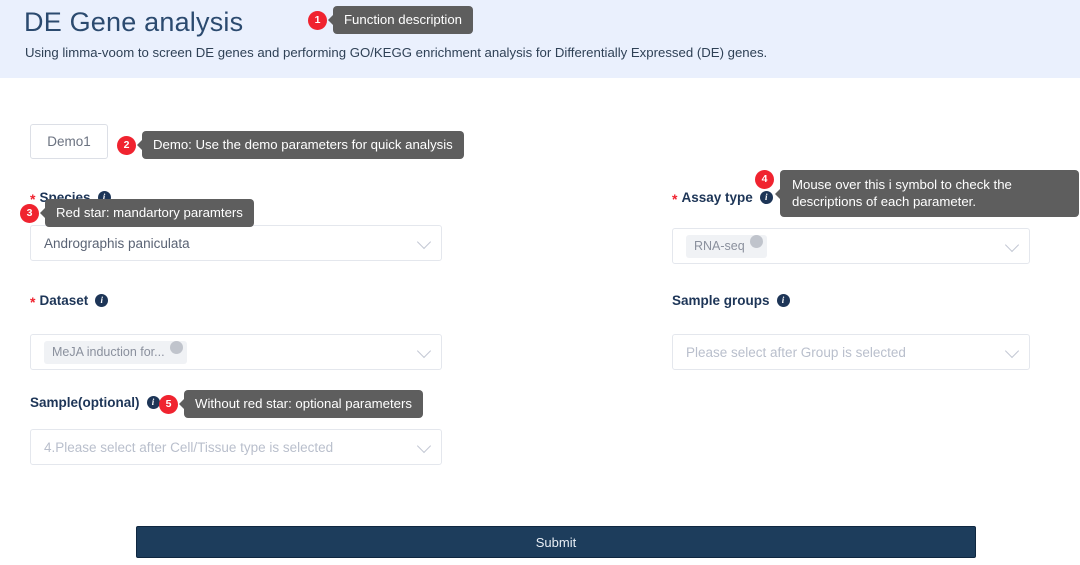  I want to click on species-select: Andrographis paniculata, so click(236, 243).